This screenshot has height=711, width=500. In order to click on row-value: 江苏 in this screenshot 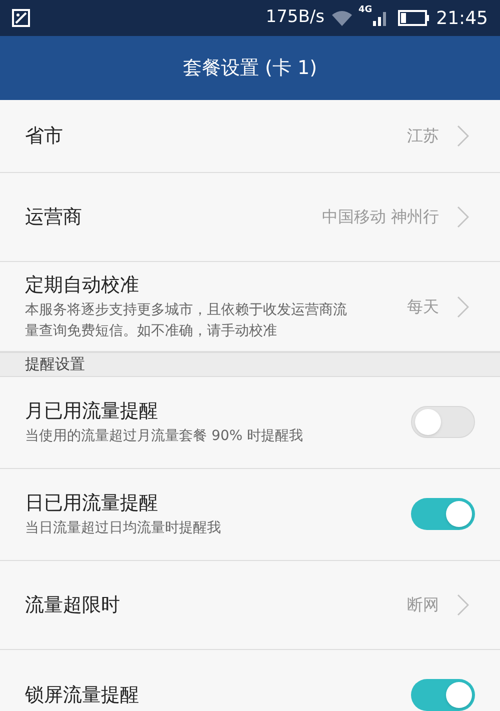, I will do `click(423, 136)`.